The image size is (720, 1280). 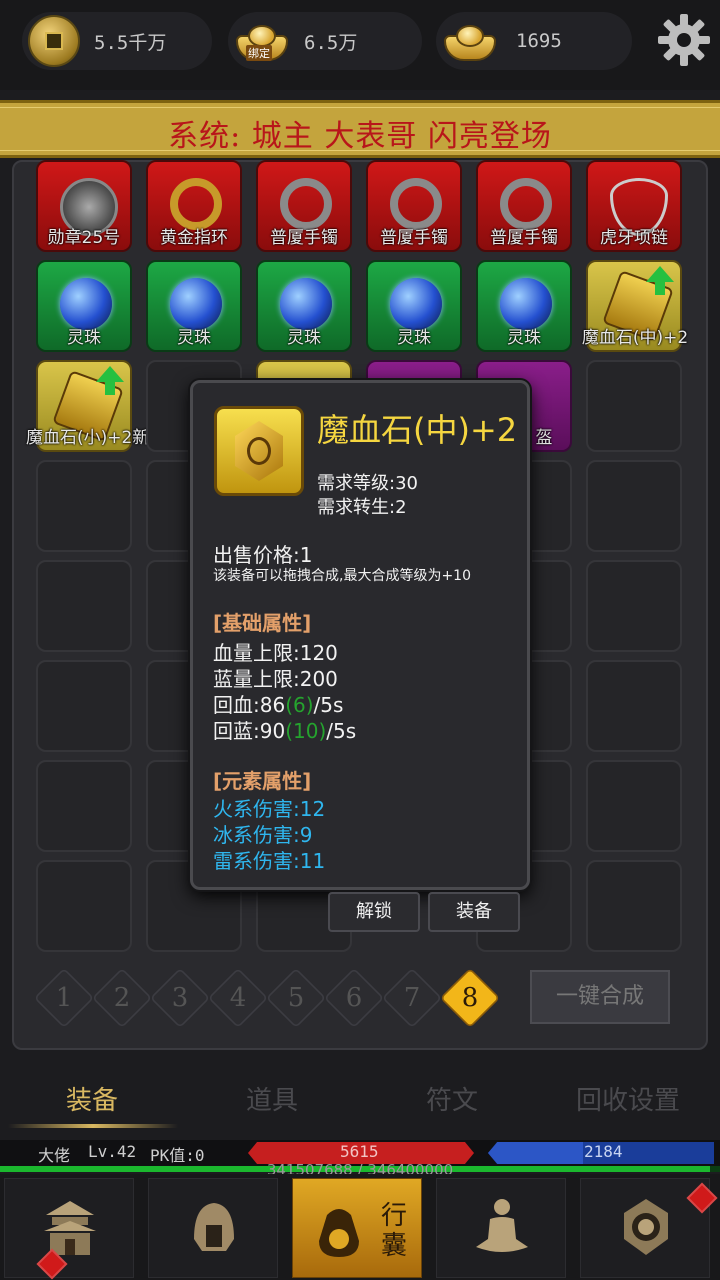 What do you see at coordinates (339, 1233) in the screenshot?
I see `bag-icon` at bounding box center [339, 1233].